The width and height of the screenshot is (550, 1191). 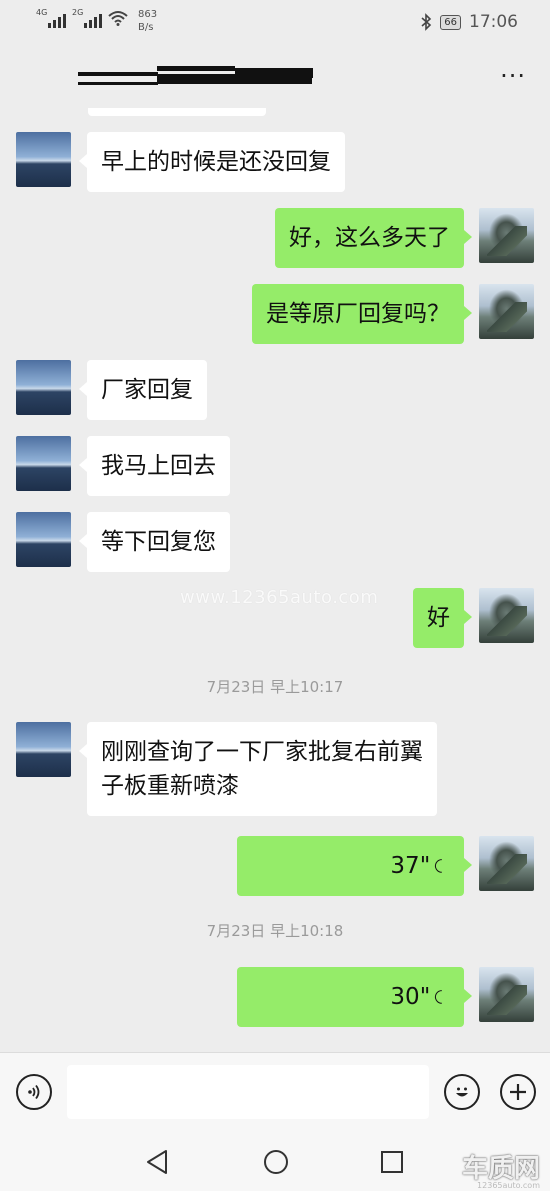 What do you see at coordinates (513, 76) in the screenshot?
I see `more-options-button: ···` at bounding box center [513, 76].